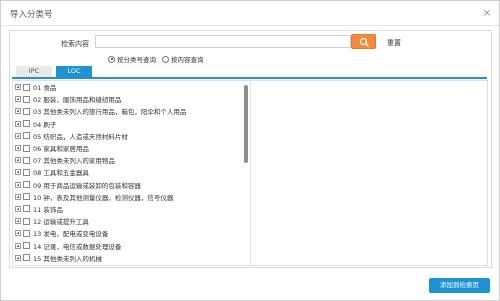  Describe the element at coordinates (246, 124) in the screenshot. I see `tree-scroll-thumb` at that location.